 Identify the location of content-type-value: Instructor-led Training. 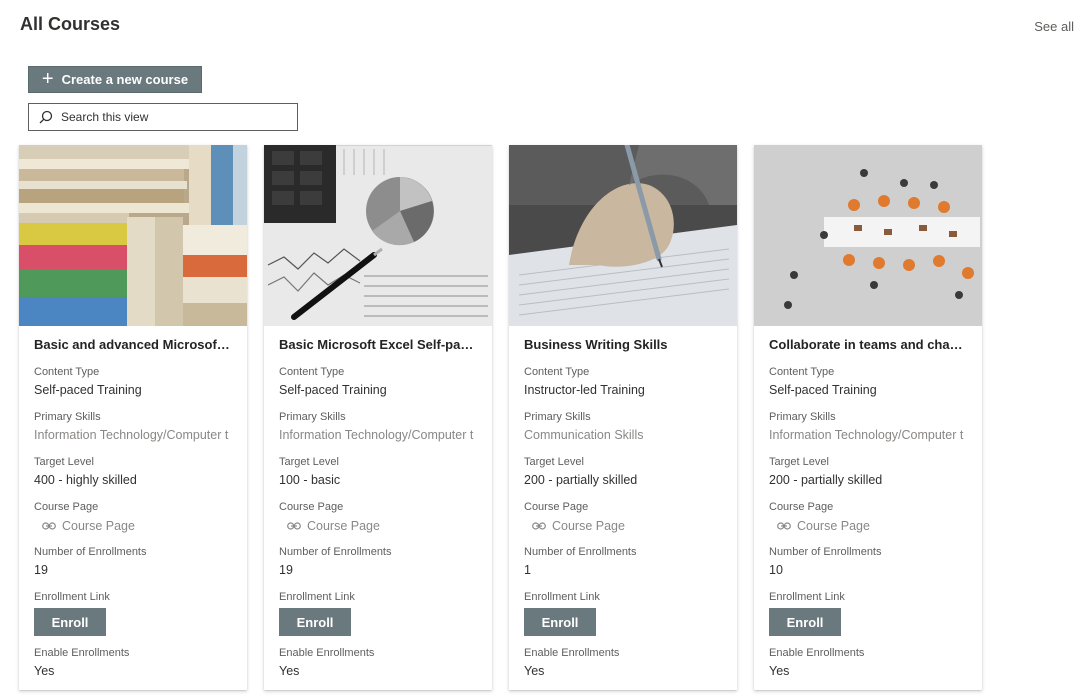
(584, 390).